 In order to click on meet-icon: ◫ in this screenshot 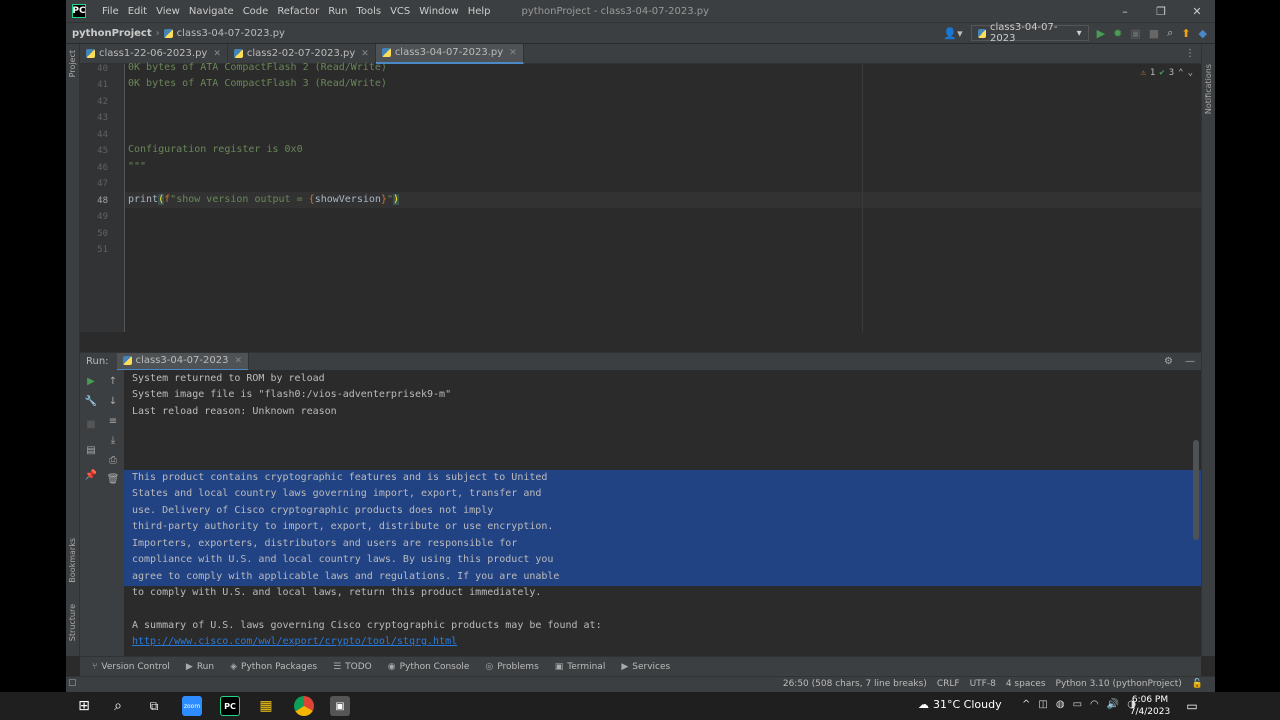, I will do `click(1042, 704)`.